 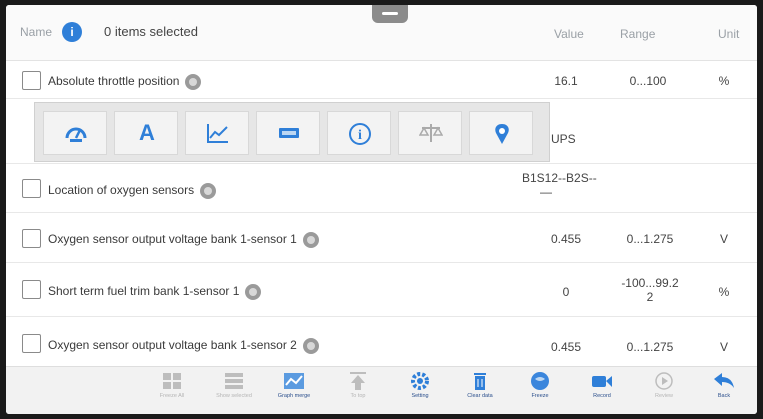 I want to click on to-top-icon, so click(x=358, y=381).